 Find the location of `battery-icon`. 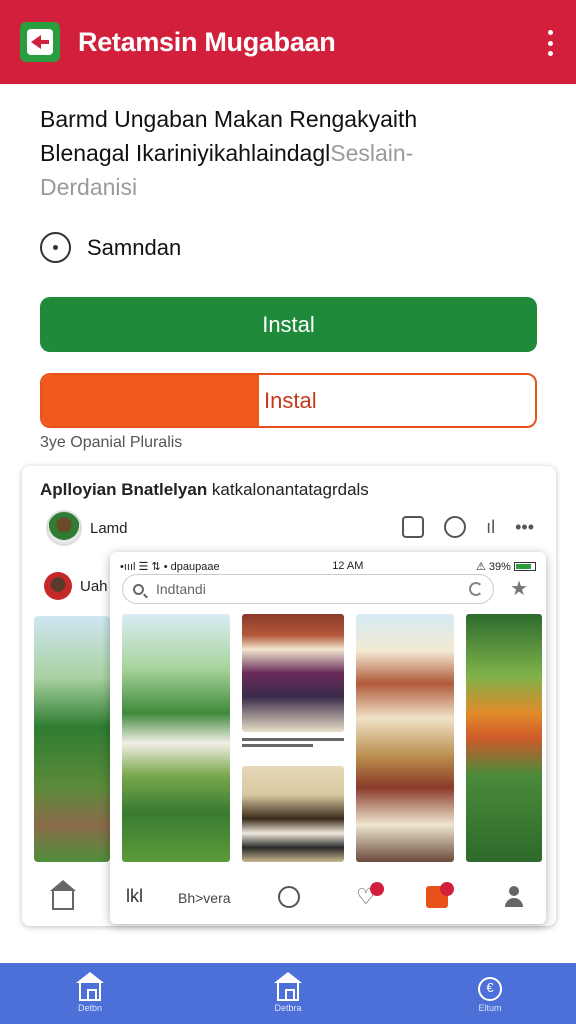

battery-icon is located at coordinates (525, 567).